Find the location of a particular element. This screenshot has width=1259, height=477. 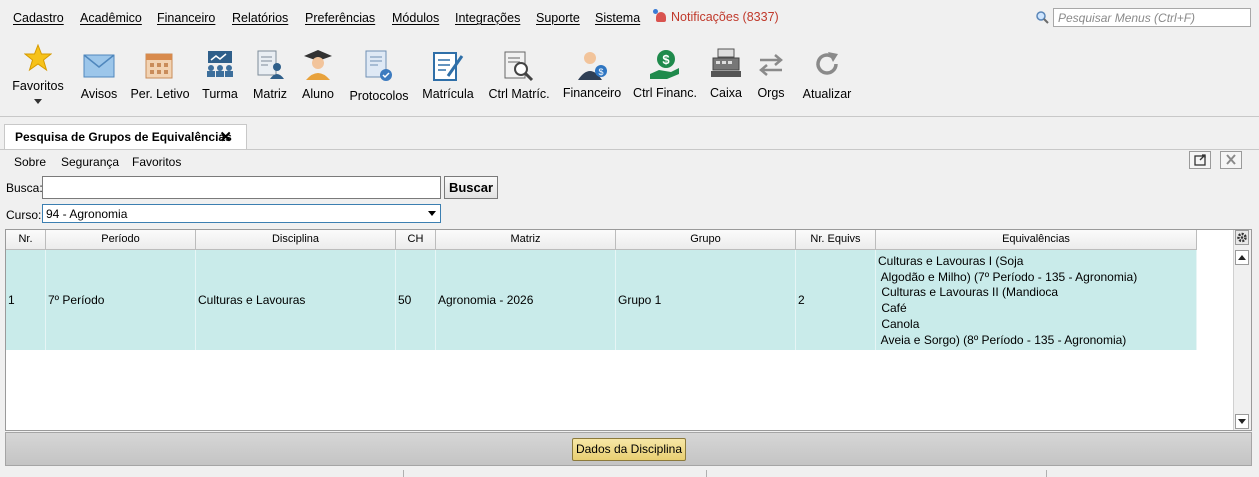

toolbar-ctrl-matric-button: Ctrl Matríc. is located at coordinates (519, 74).